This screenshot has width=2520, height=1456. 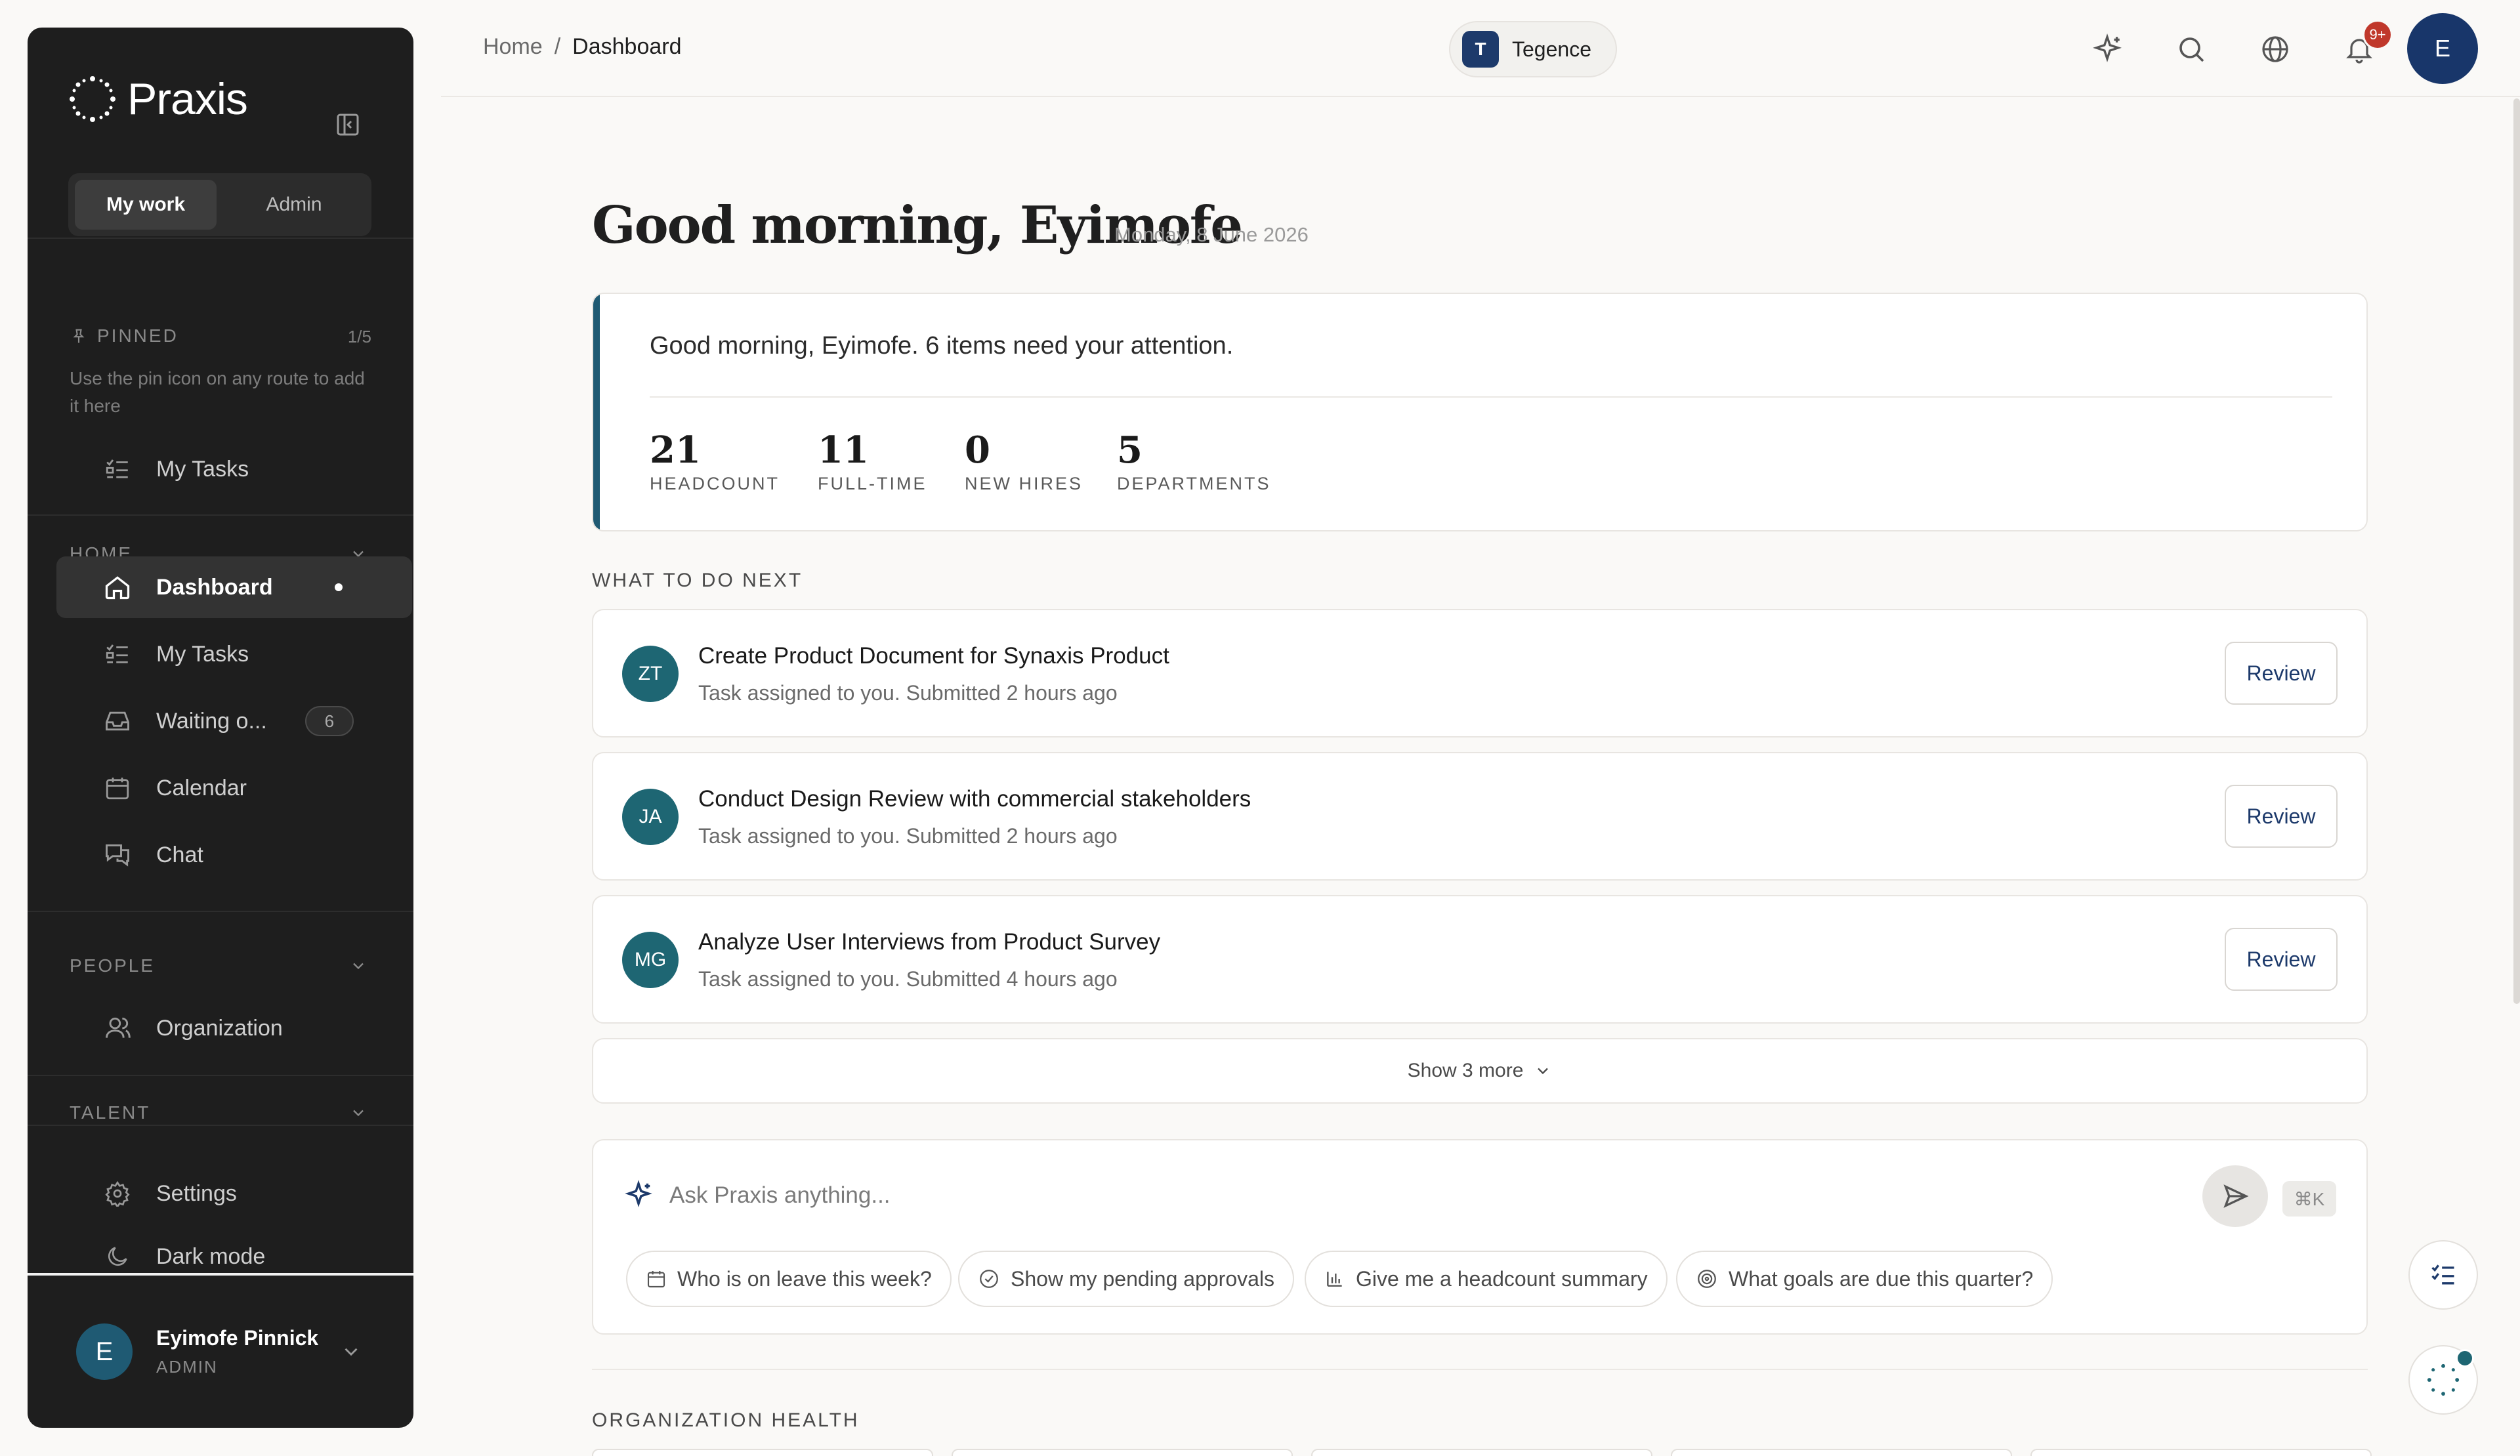 I want to click on sidebar-item-my-tasks: My Tasks, so click(x=234, y=654).